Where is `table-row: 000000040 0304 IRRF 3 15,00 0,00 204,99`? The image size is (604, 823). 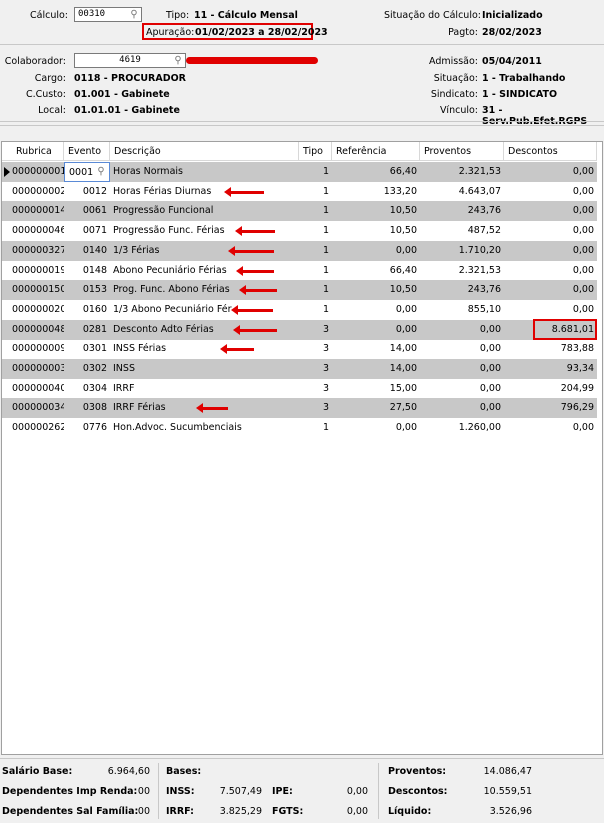 table-row: 000000040 0304 IRRF 3 15,00 0,00 204,99 is located at coordinates (299, 389).